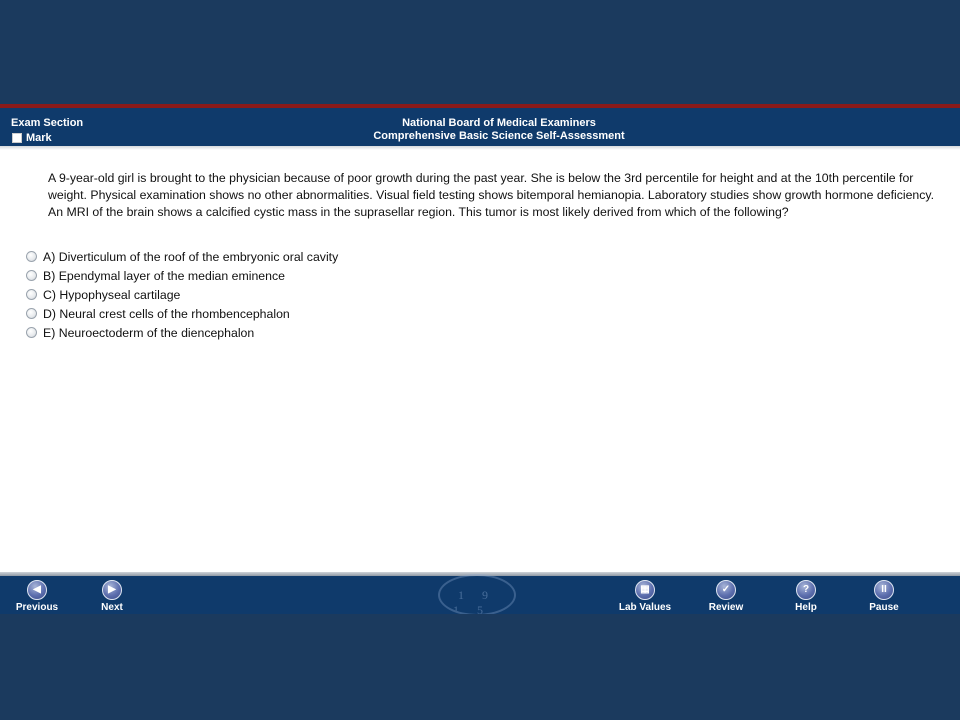  Describe the element at coordinates (806, 590) in the screenshot. I see `question-icon: ?` at that location.